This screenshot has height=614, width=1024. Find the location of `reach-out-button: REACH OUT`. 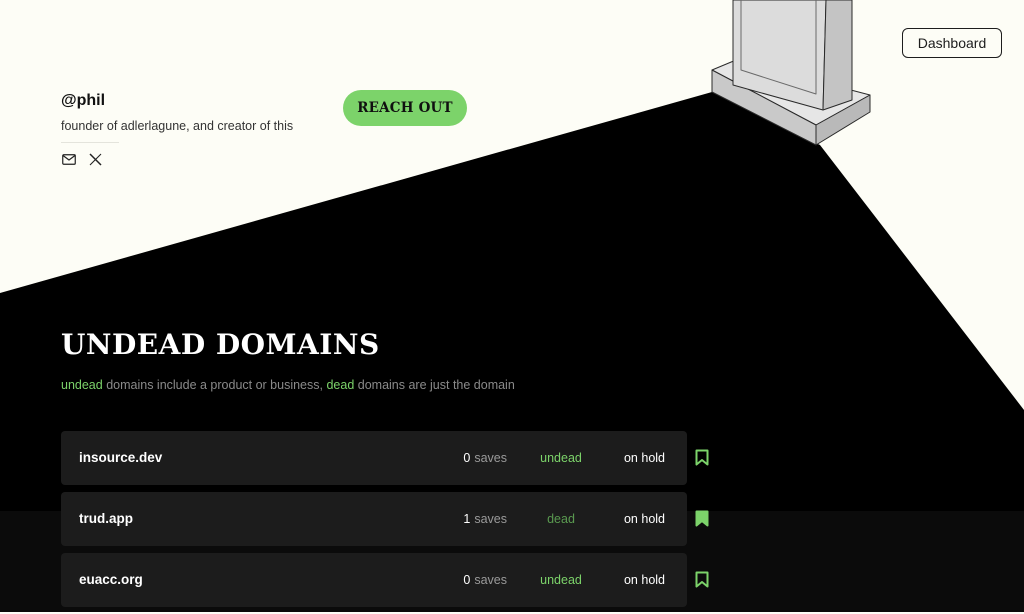

reach-out-button: REACH OUT is located at coordinates (405, 108).